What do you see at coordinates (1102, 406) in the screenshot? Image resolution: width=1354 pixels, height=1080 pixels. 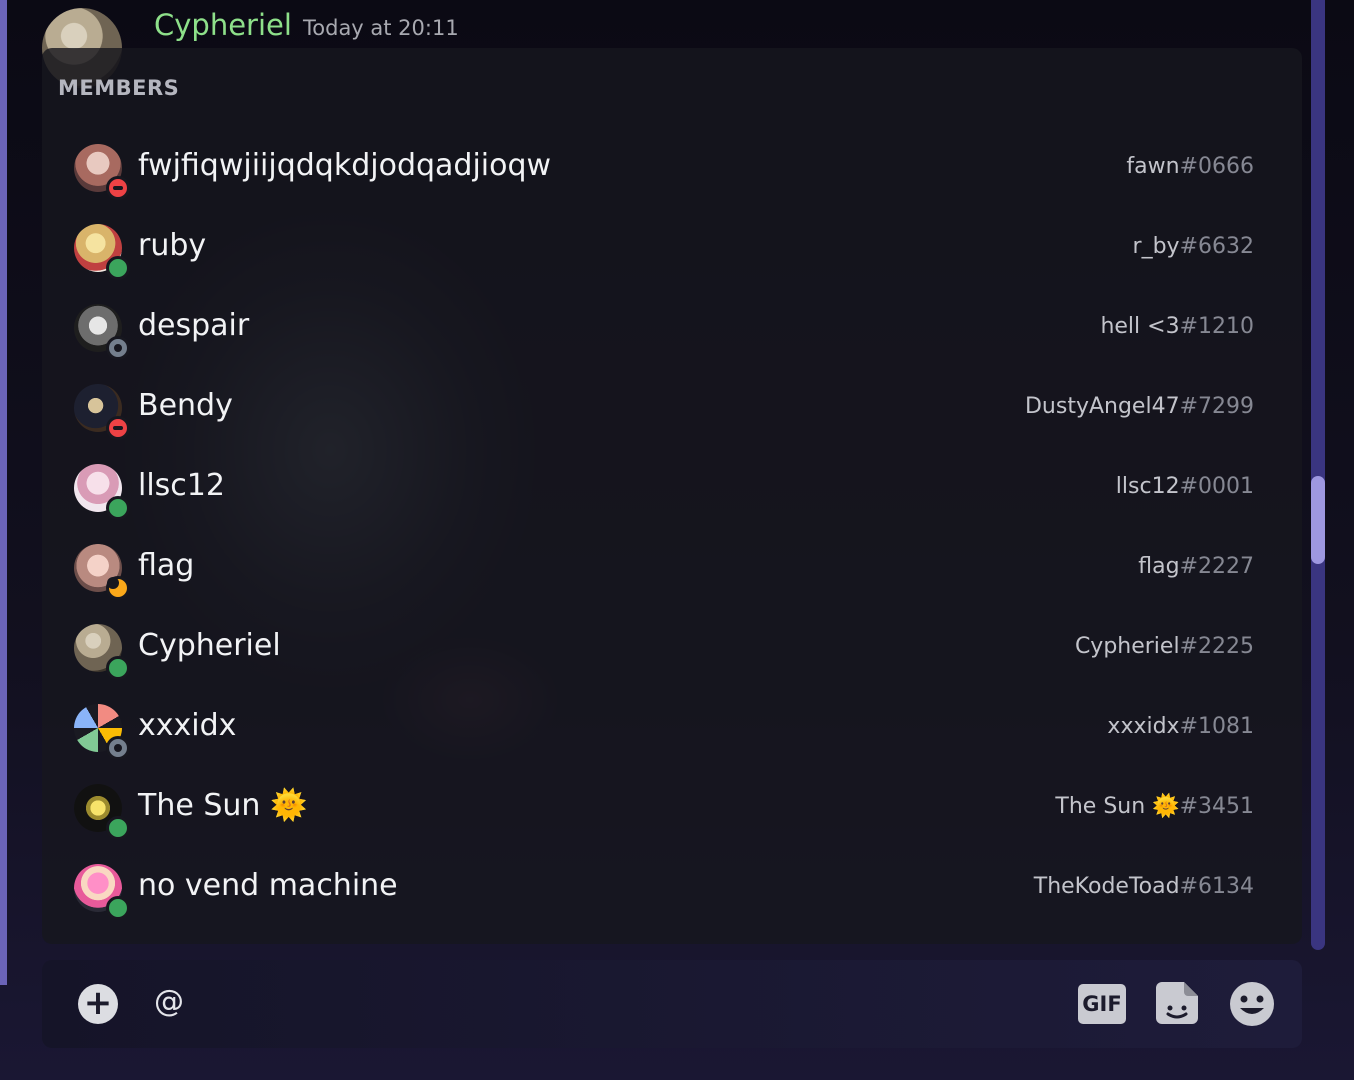 I see `member-username: DustyAngel47` at bounding box center [1102, 406].